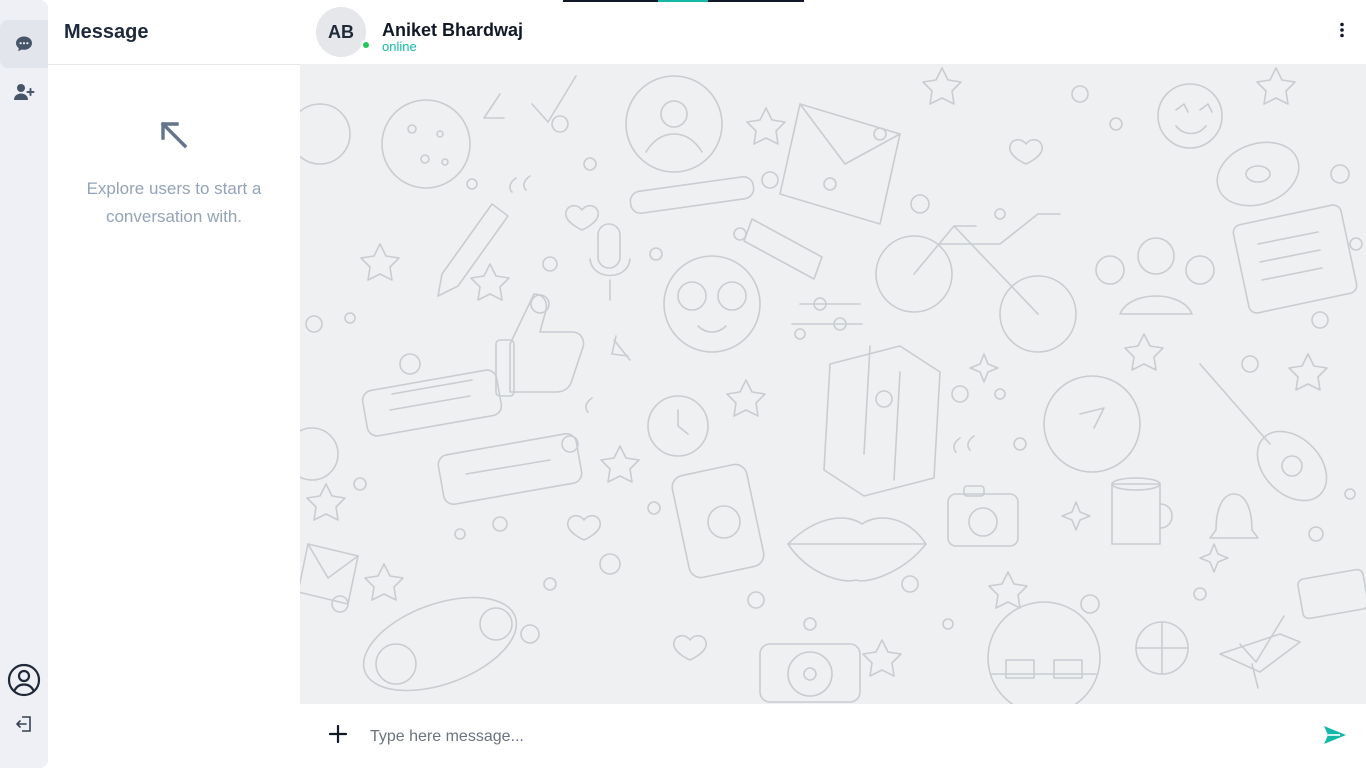 The image size is (1366, 768). Describe the element at coordinates (366, 45) in the screenshot. I see `online-status-dot` at that location.